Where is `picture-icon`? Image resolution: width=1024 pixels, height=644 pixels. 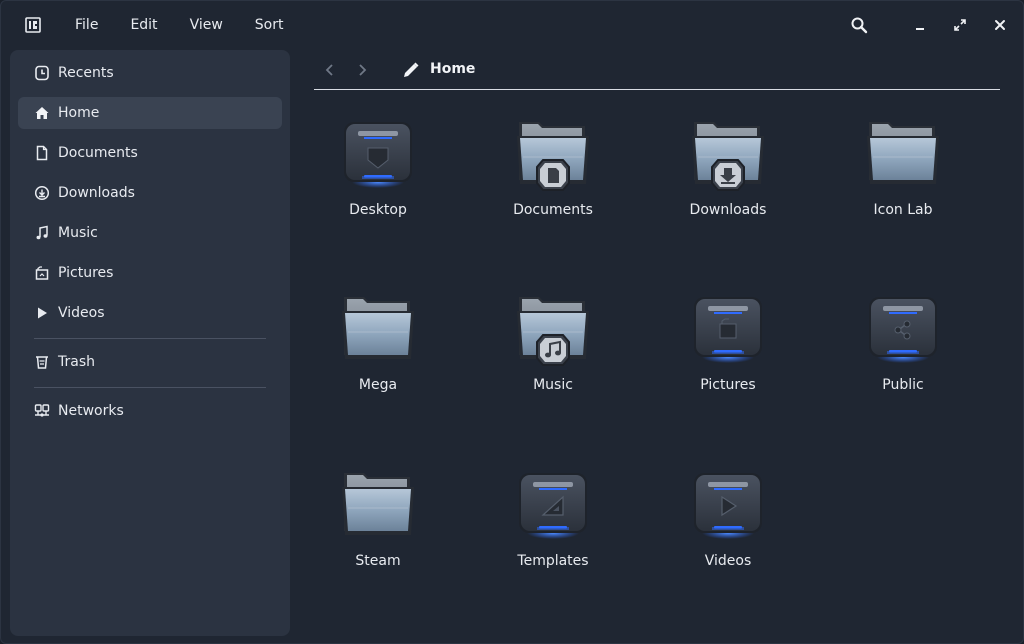
picture-icon is located at coordinates (42, 273).